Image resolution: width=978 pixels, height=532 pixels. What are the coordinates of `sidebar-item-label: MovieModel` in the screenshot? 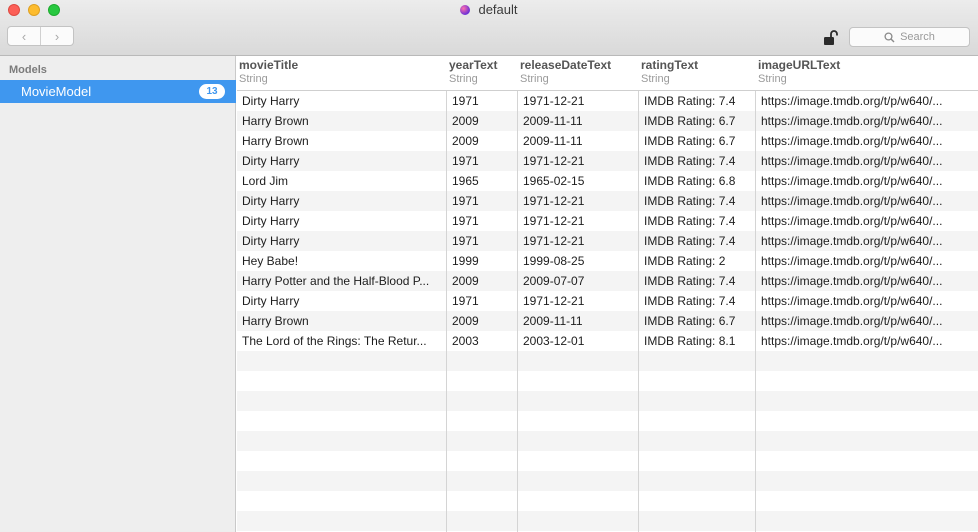 It's located at (56, 91).